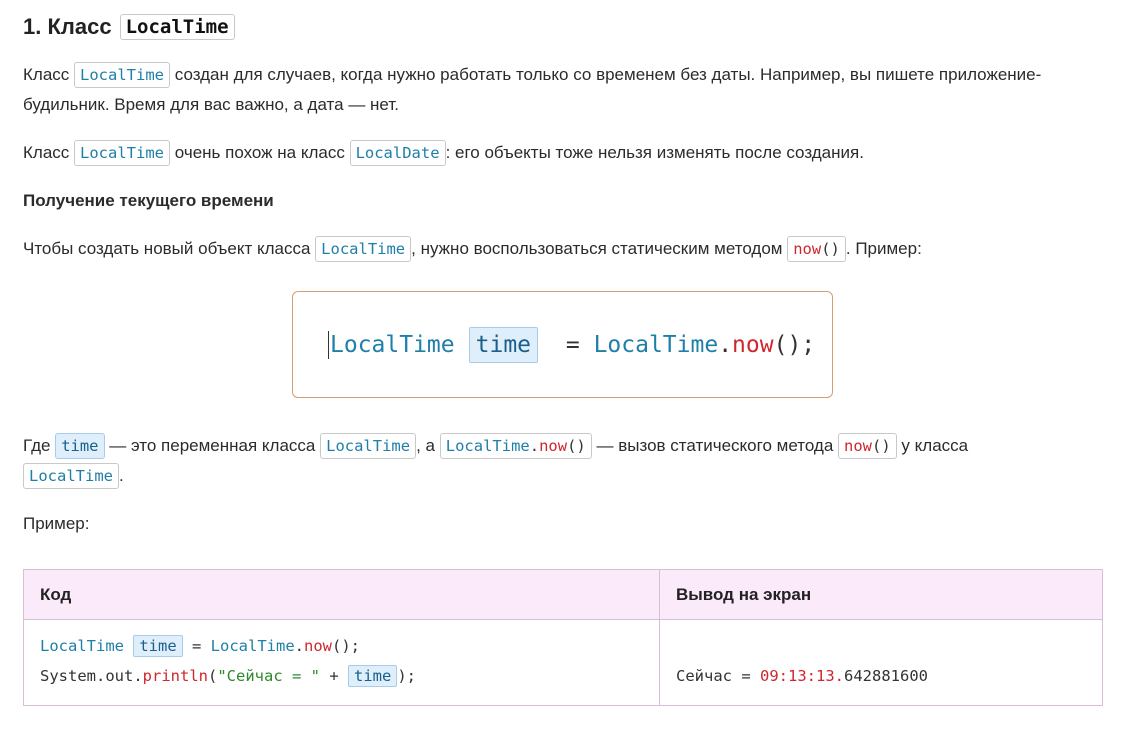  Describe the element at coordinates (718, 676) in the screenshot. I see `output-label: Сейчас =` at that location.